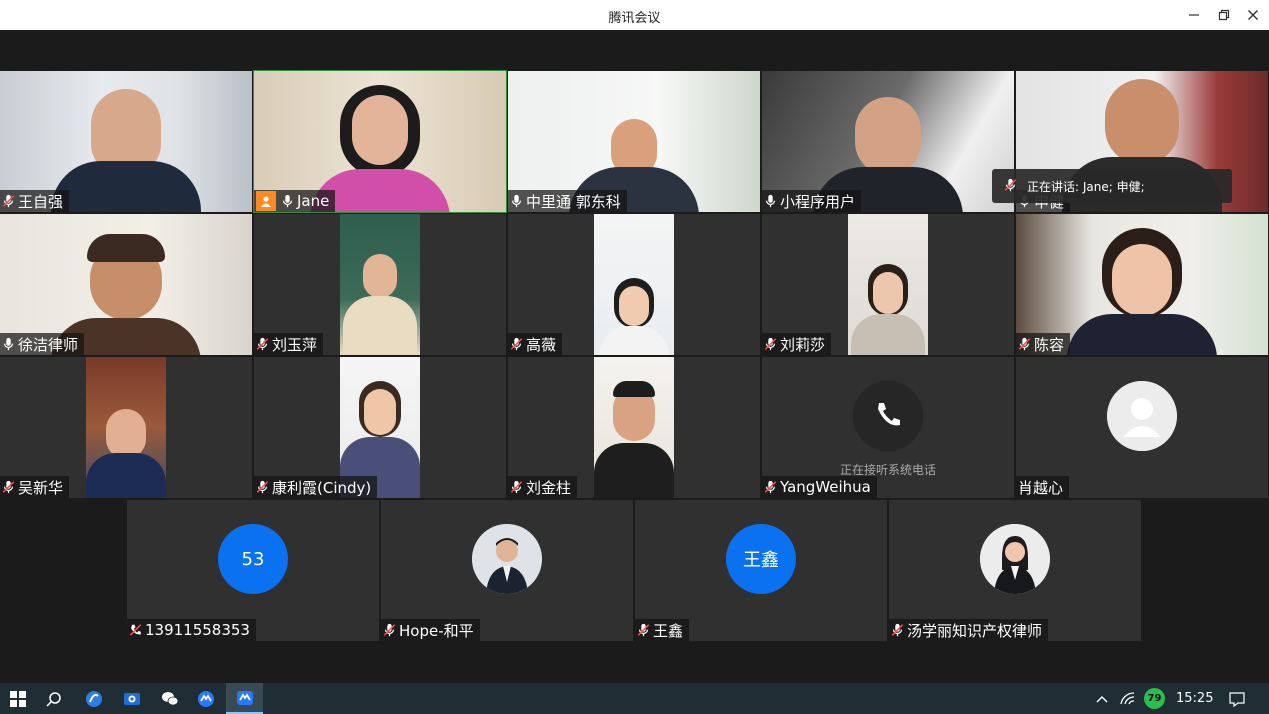 The image size is (1269, 714). What do you see at coordinates (126, 248) in the screenshot?
I see `participant-hair` at bounding box center [126, 248].